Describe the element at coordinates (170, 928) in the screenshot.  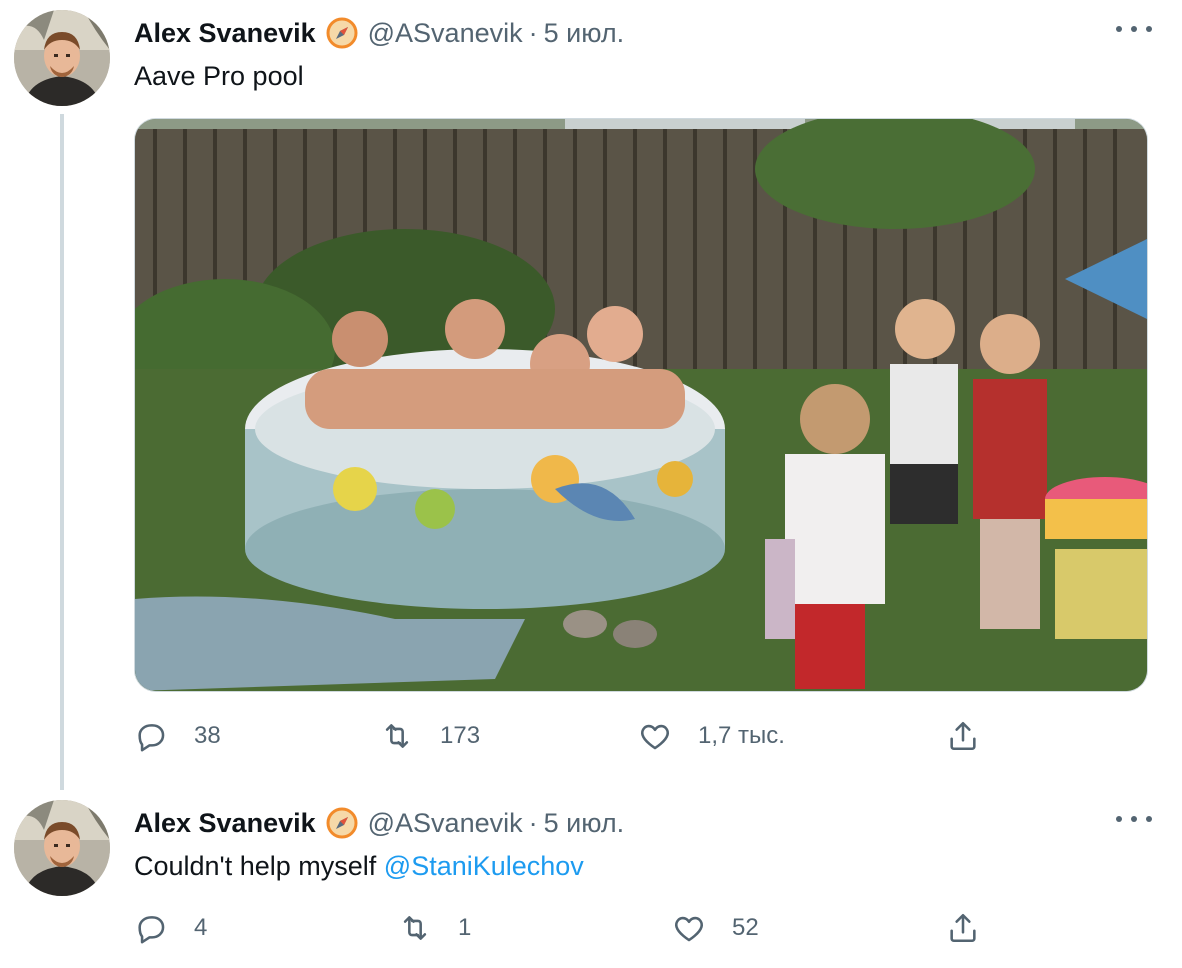
I see `reply-button: 4` at that location.